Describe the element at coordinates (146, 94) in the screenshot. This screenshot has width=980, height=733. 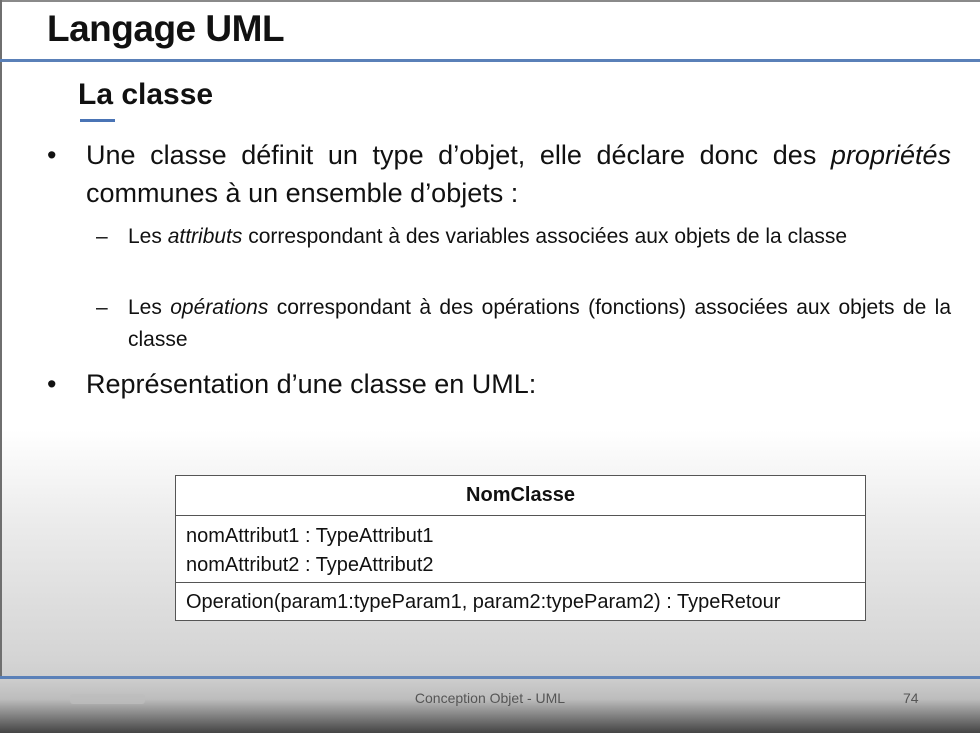
I see `section-title: La classe` at that location.